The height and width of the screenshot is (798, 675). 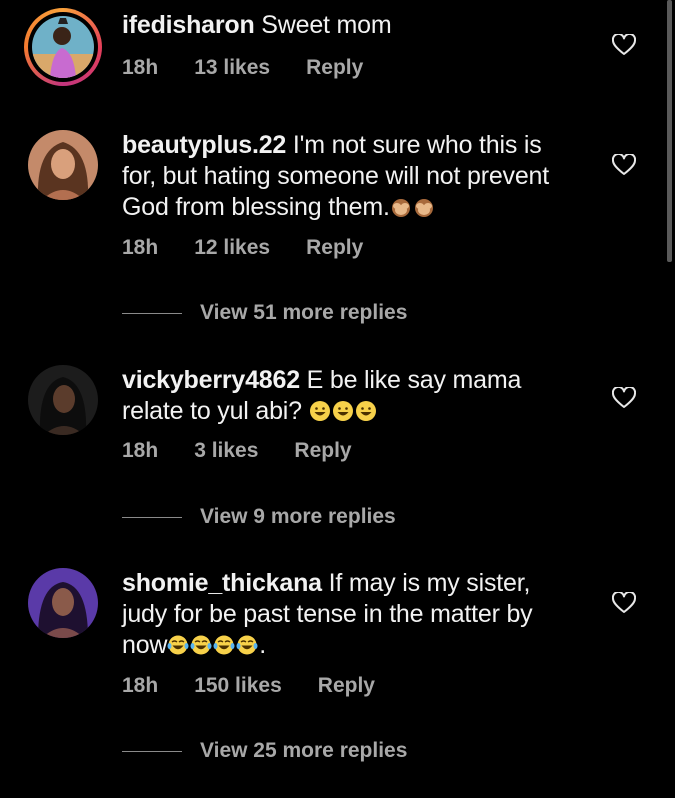 I want to click on comment-body-line3: God from blessing them., so click(x=256, y=207).